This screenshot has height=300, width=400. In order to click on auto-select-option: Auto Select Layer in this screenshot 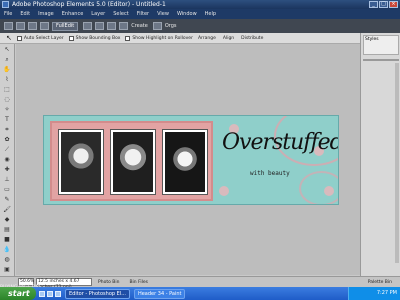, I will do `click(40, 38)`.